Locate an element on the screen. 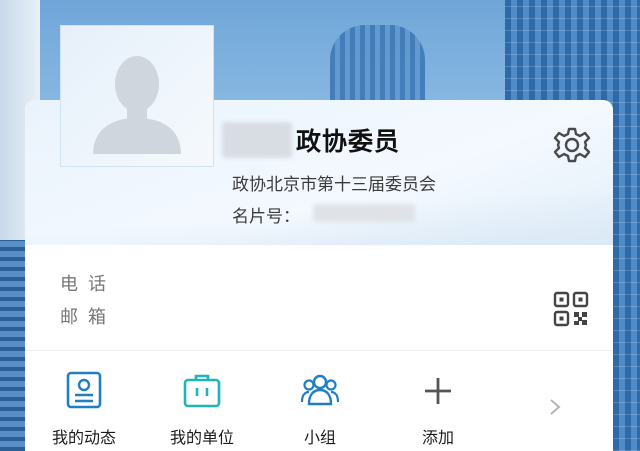  avatar is located at coordinates (137, 96).